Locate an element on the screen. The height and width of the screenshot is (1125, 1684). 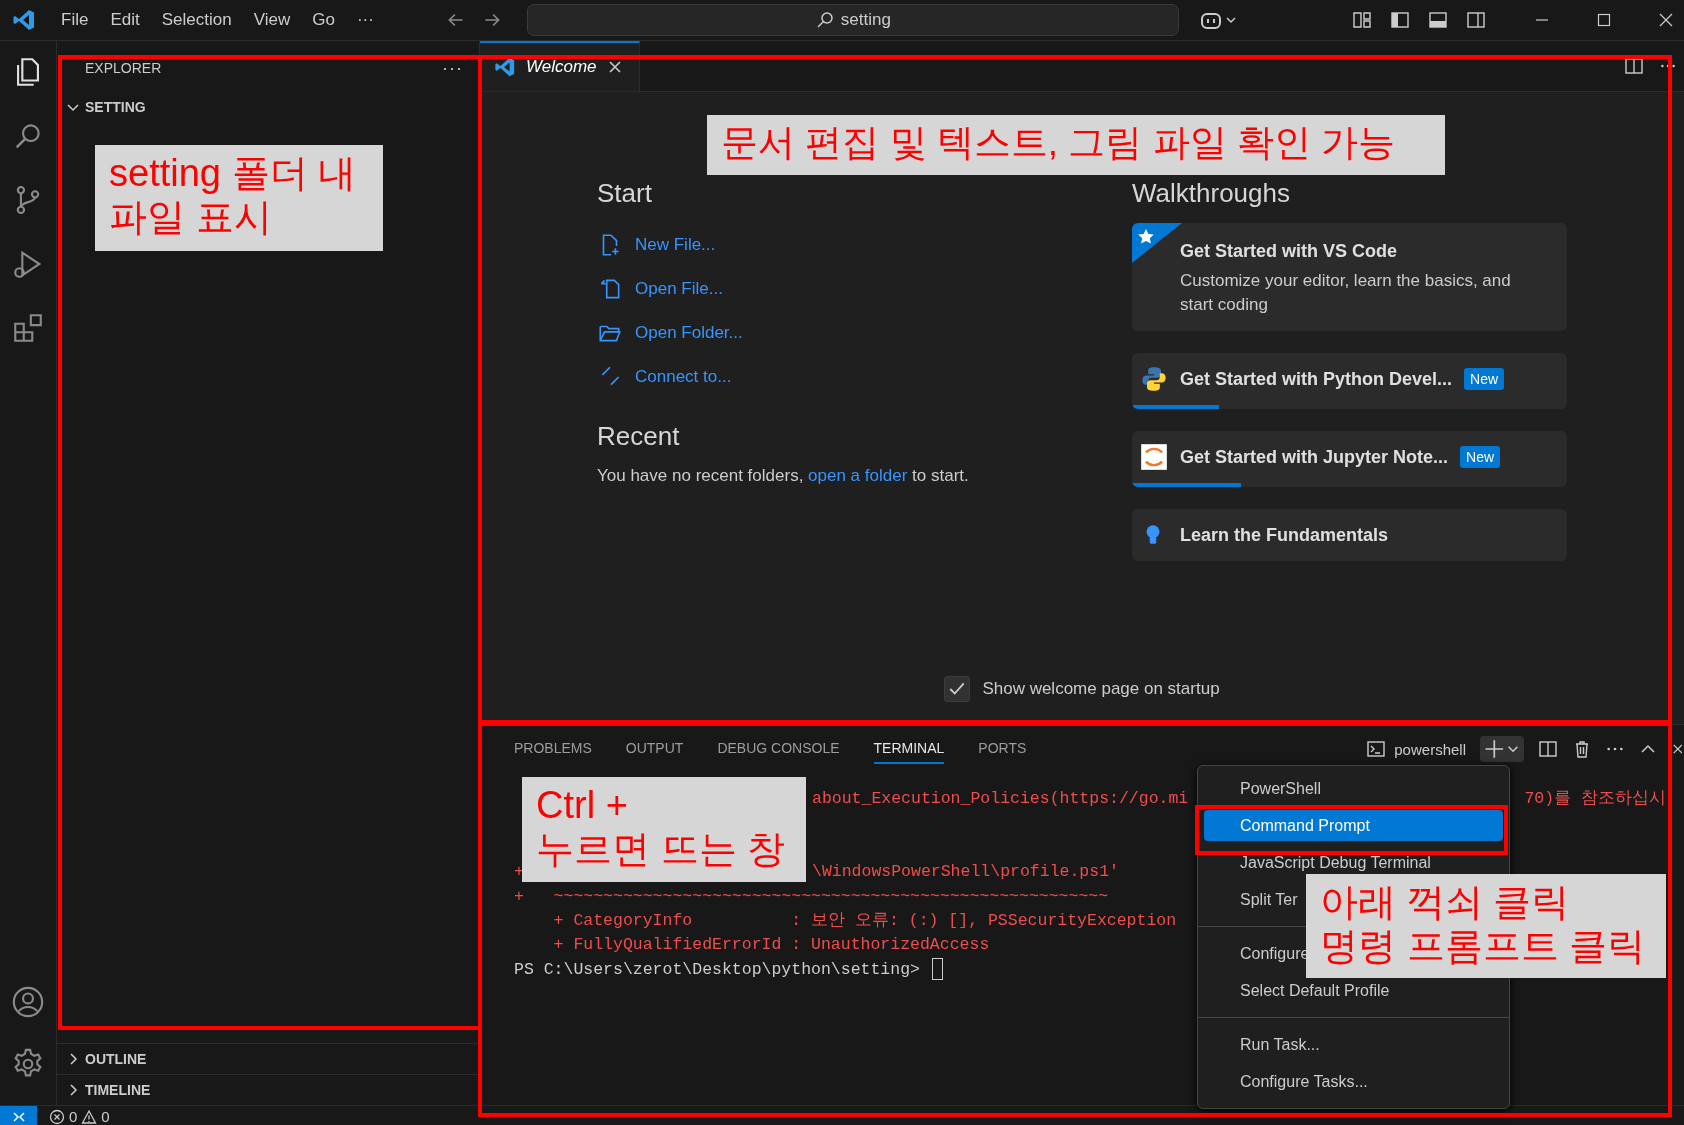
annotation-tooltip: setting 폴더 내 파일 표시 is located at coordinates (239, 198).